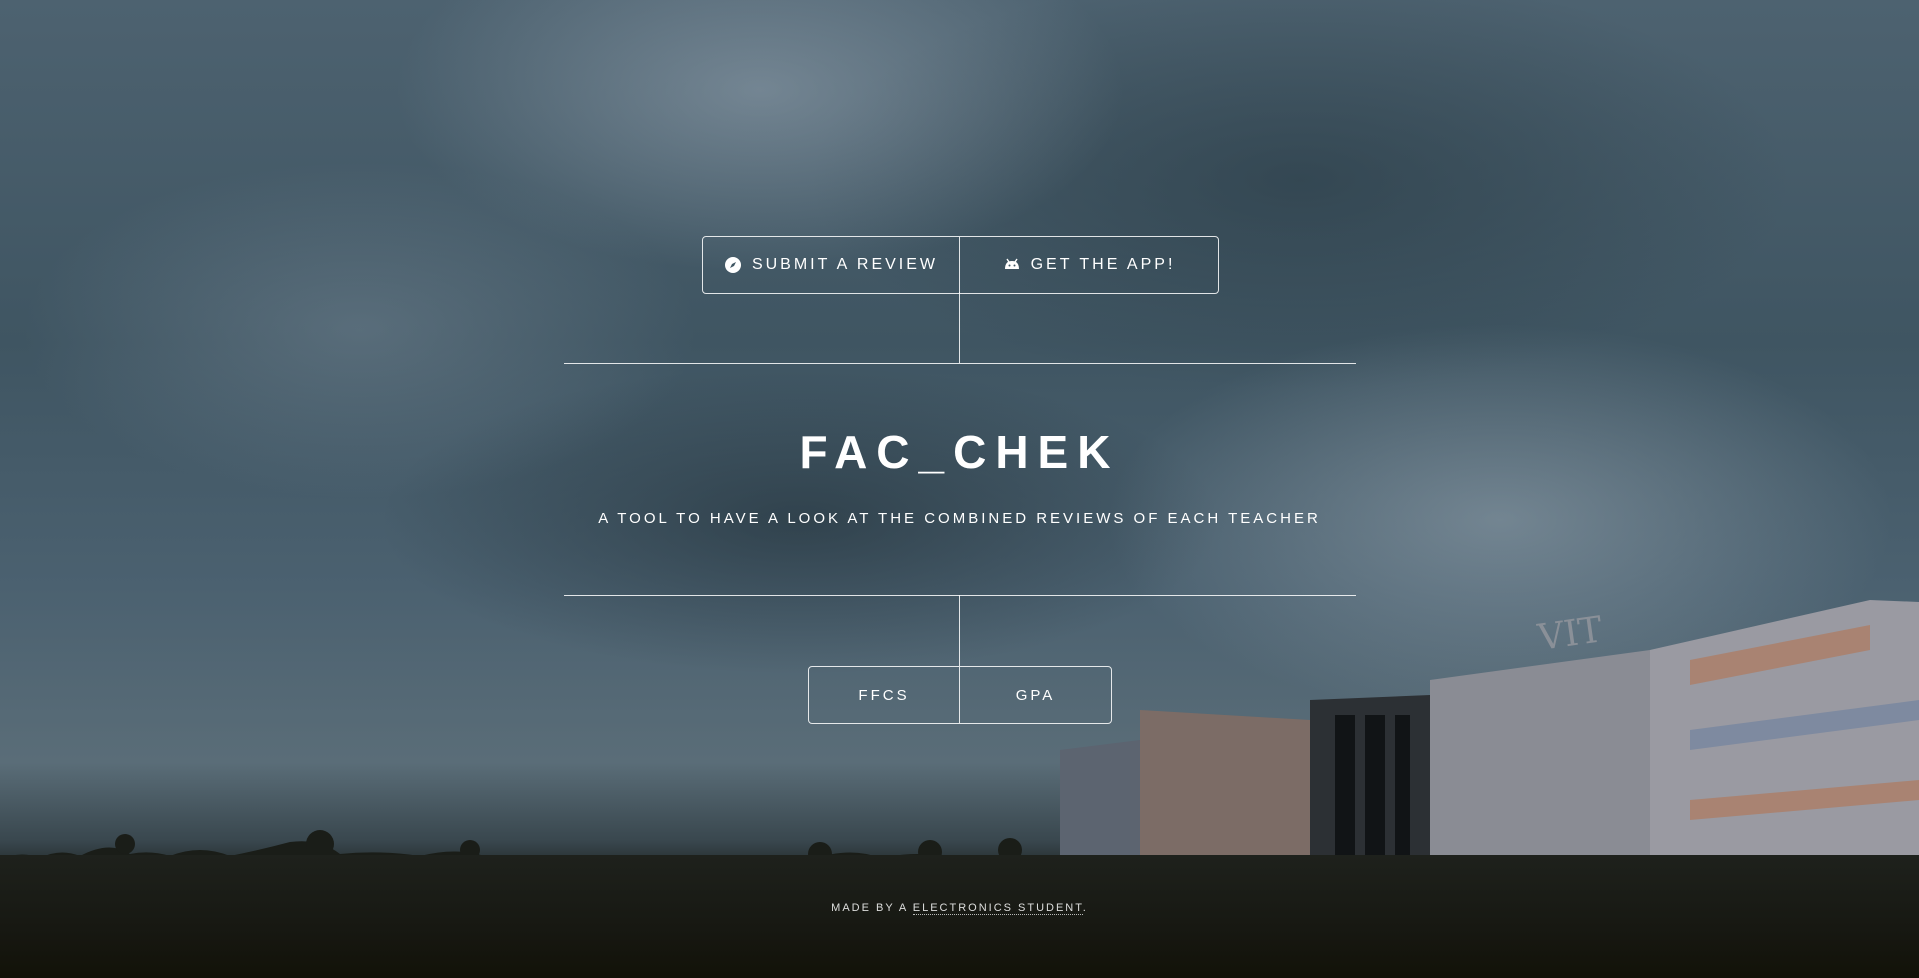  I want to click on gpa-button: GPA, so click(1035, 695).